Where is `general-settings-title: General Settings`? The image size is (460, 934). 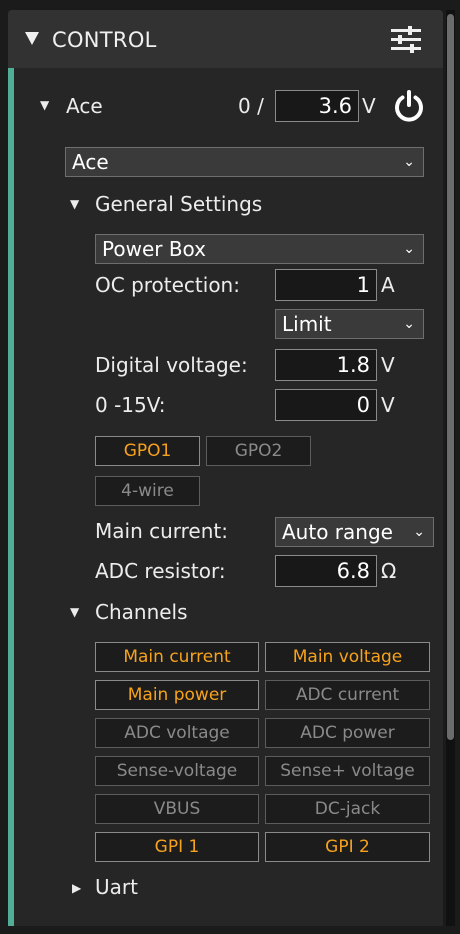
general-settings-title: General Settings is located at coordinates (178, 204).